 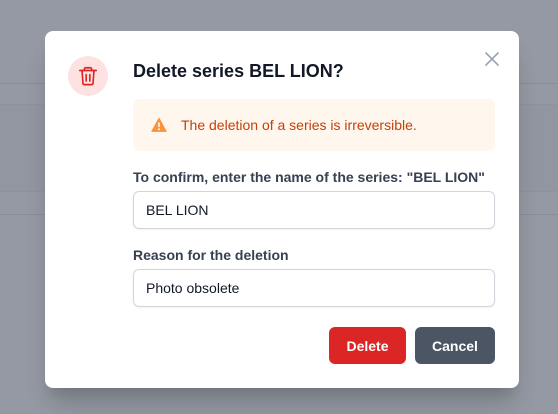 I want to click on warning-icon, so click(x=159, y=124).